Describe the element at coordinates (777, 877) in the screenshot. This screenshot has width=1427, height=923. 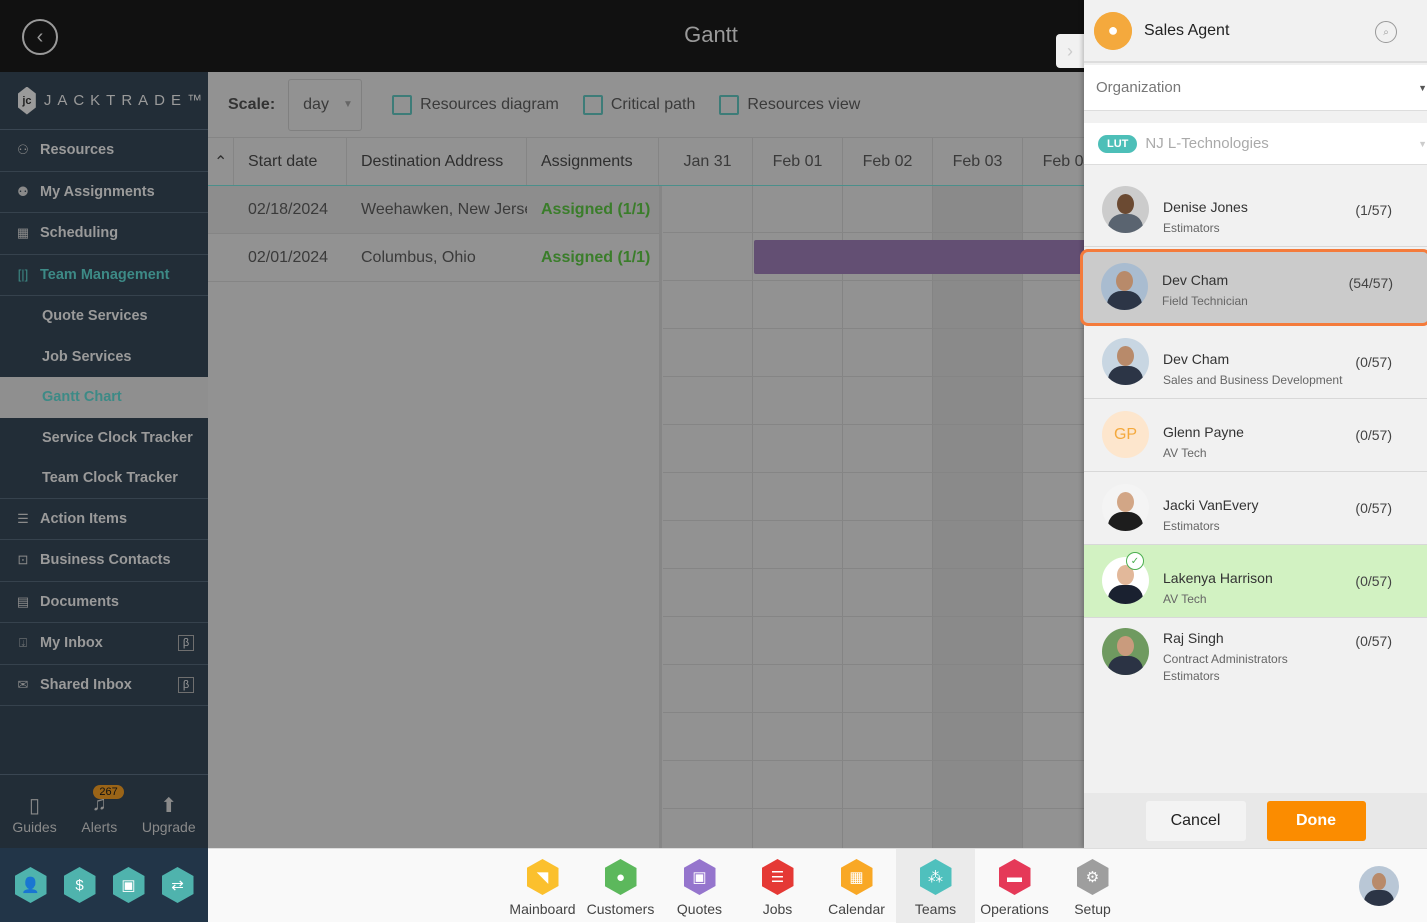
I see `jobs-icon: ☰` at that location.